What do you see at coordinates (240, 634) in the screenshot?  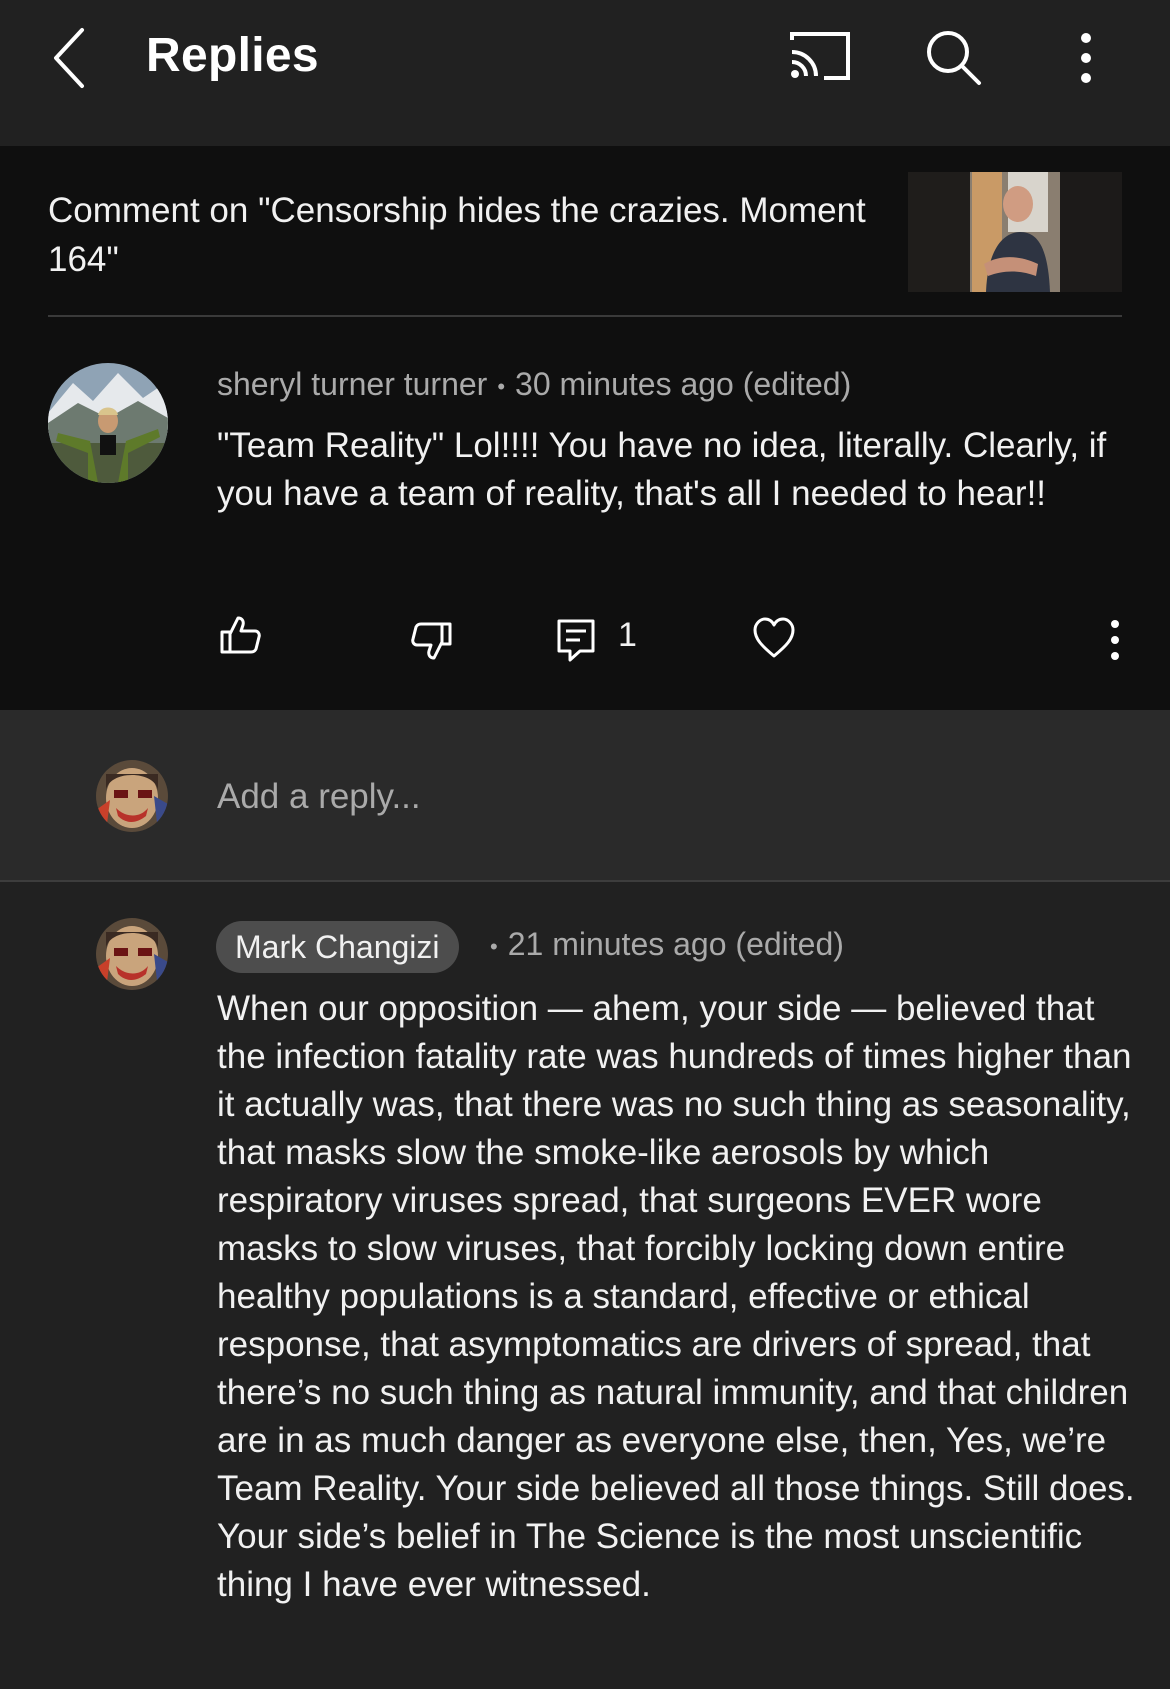 I see `like-icon` at bounding box center [240, 634].